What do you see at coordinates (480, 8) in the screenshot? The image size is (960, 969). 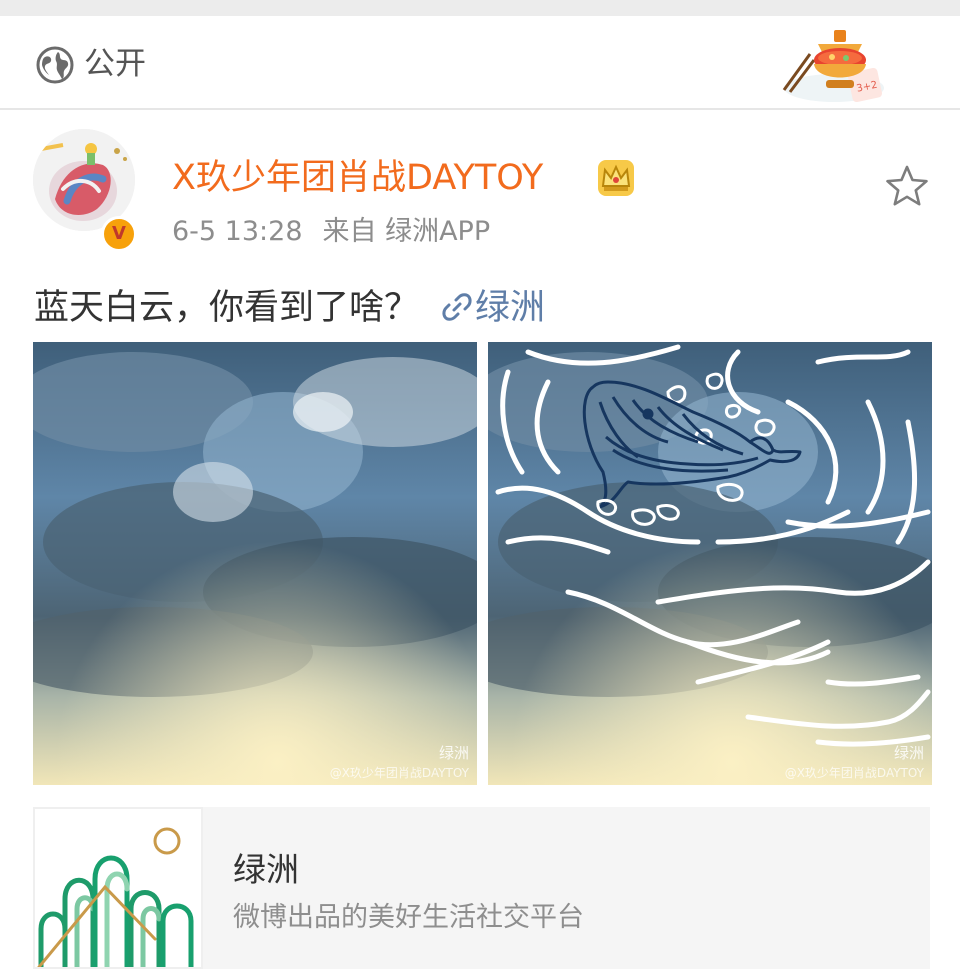 I see `status-strip` at bounding box center [480, 8].